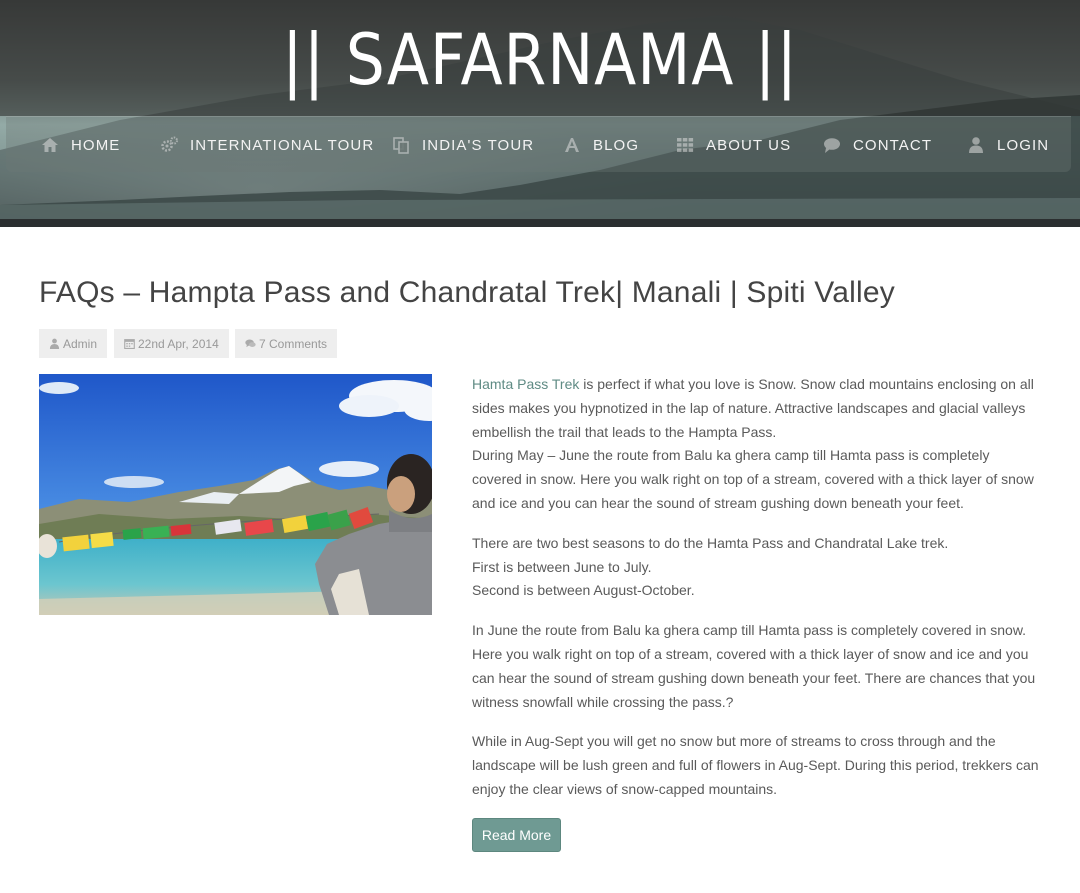 This screenshot has width=1080, height=893. What do you see at coordinates (893, 145) in the screenshot?
I see `nav-item-label: CONTACT` at bounding box center [893, 145].